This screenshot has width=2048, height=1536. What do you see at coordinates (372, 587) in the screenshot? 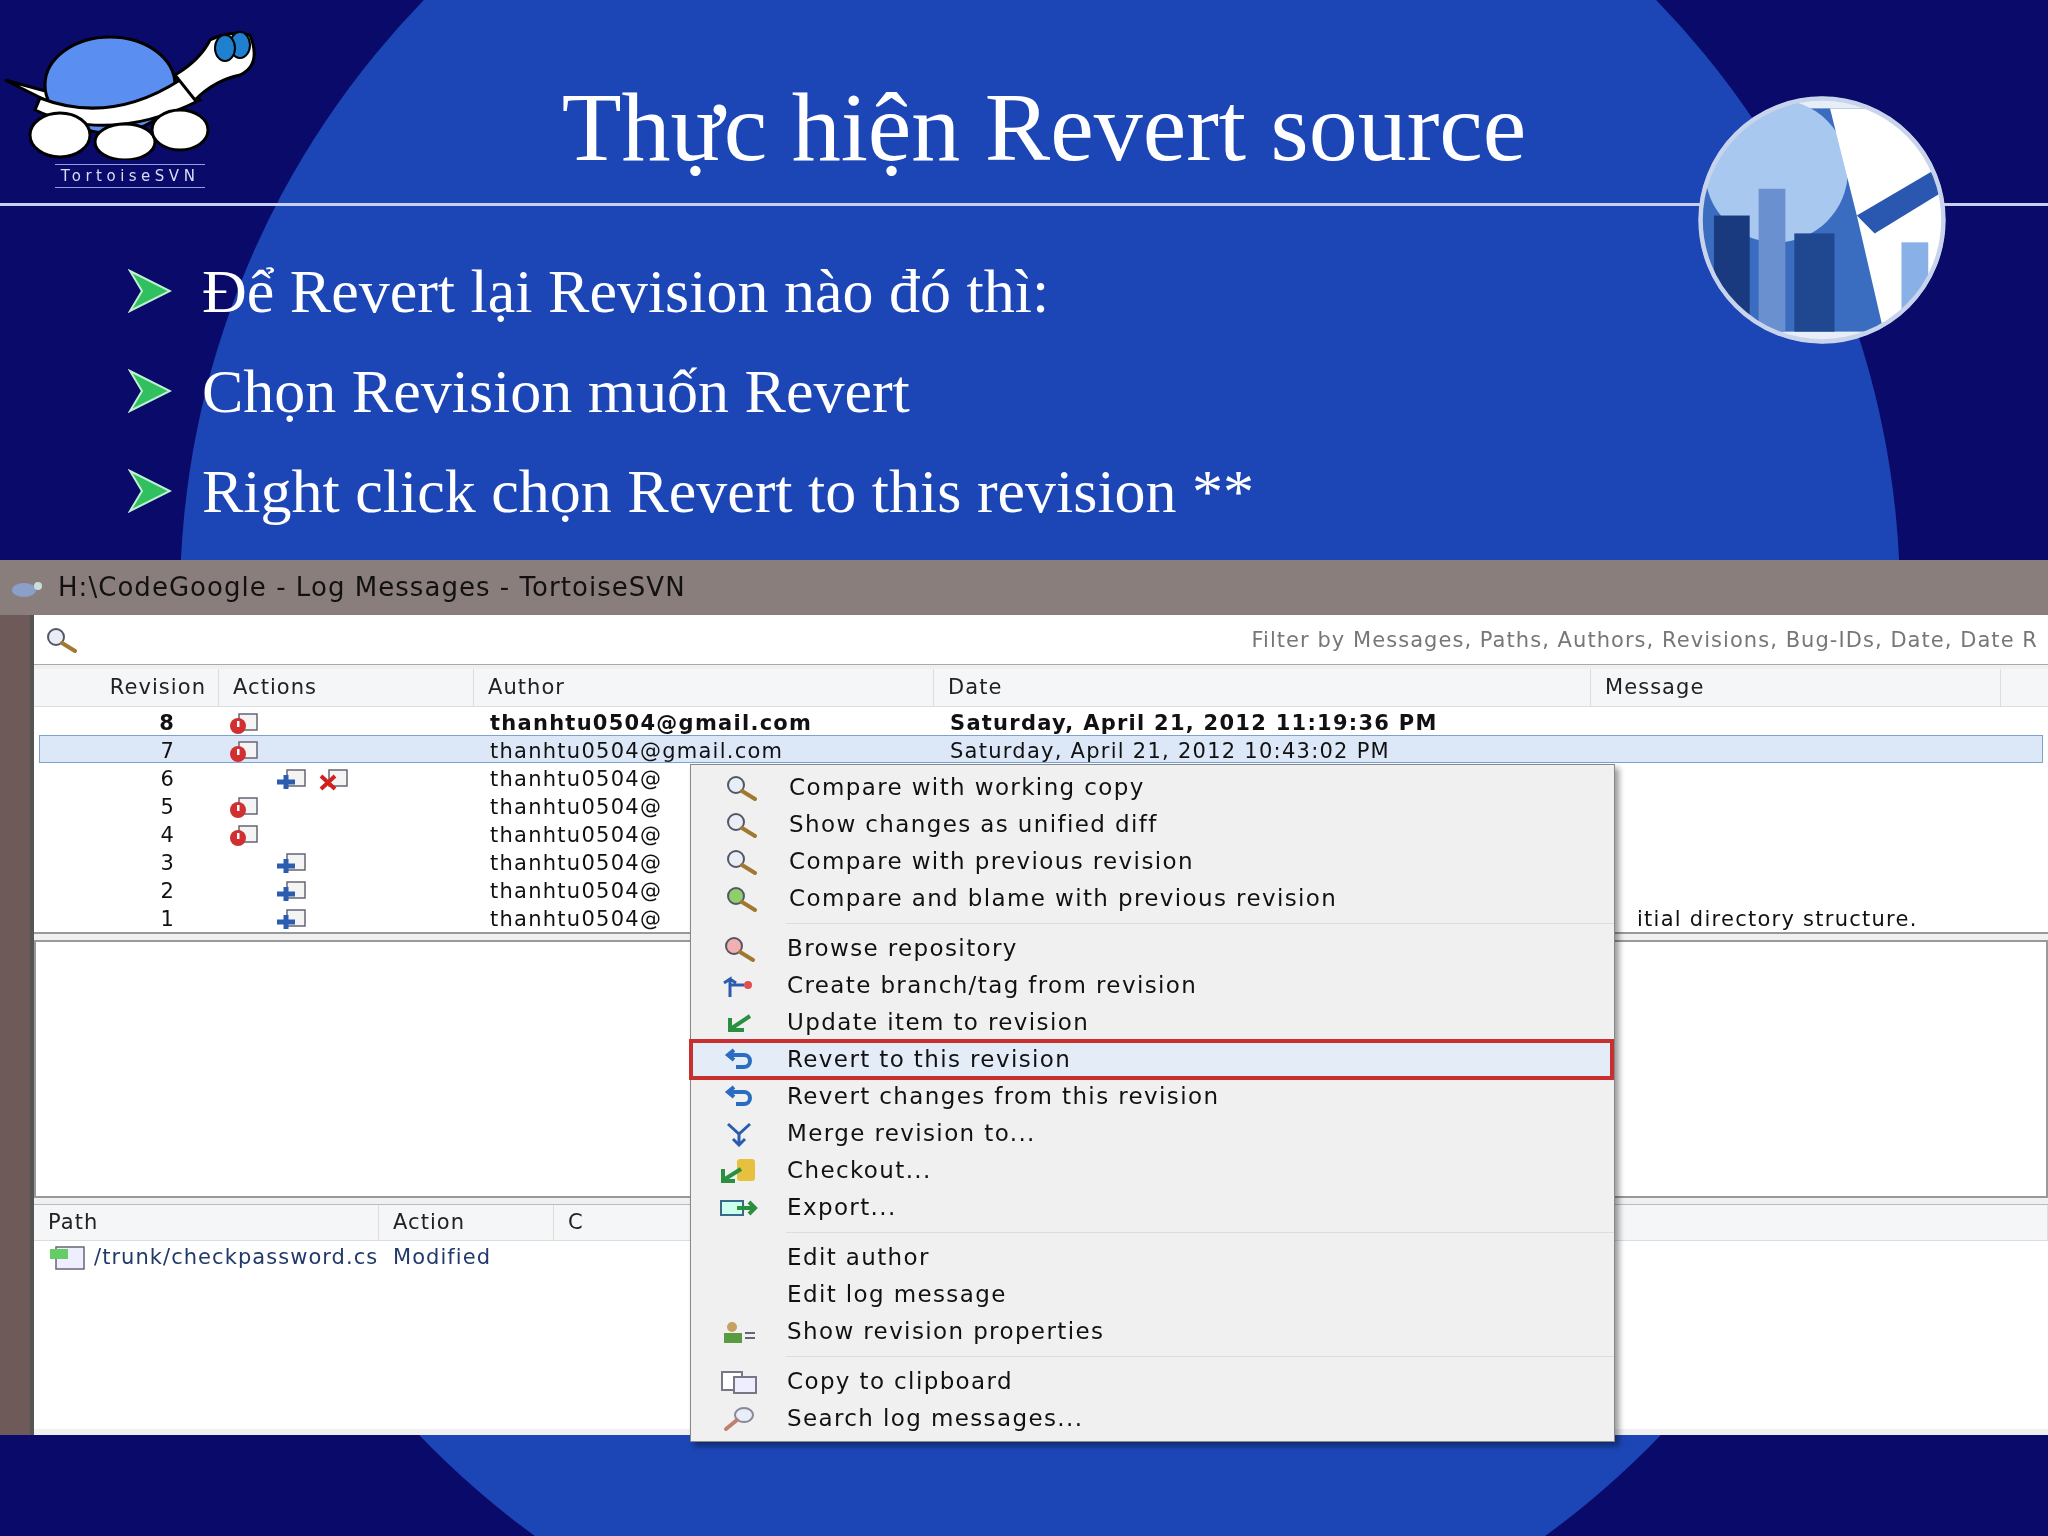
I see `window-title: H:\CodeGoogle - Log Messages - TortoiseSVN` at bounding box center [372, 587].